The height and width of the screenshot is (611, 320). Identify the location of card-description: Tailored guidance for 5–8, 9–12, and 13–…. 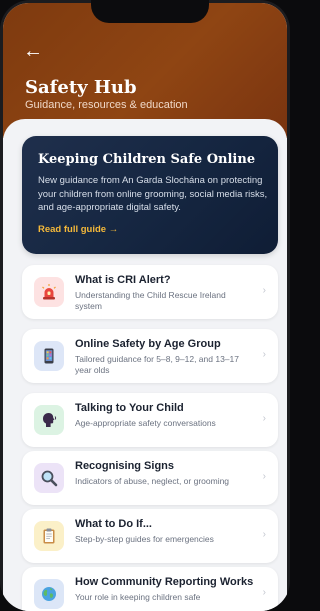
(157, 364).